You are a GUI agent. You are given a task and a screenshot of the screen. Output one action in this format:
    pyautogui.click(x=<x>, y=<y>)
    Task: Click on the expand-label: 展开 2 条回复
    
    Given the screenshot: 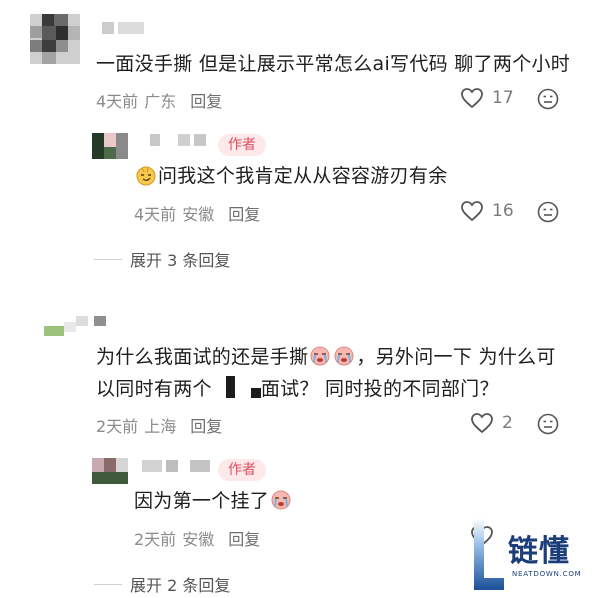 What is the action you would take?
    pyautogui.click(x=180, y=585)
    